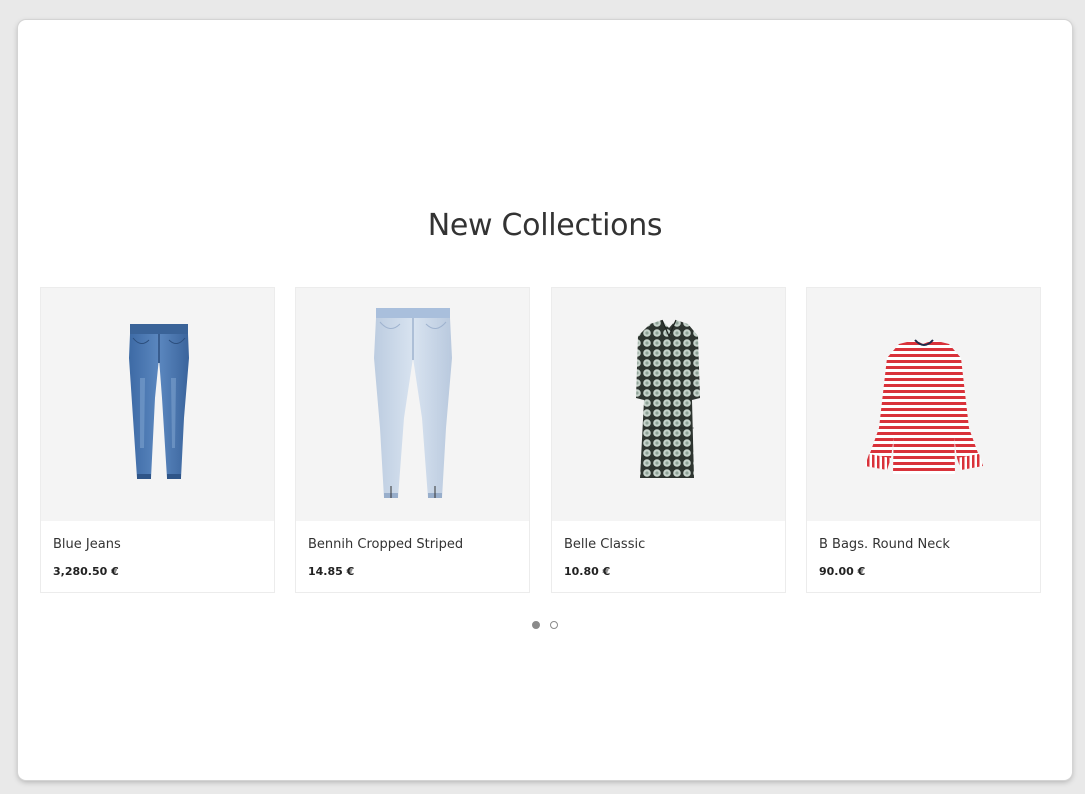 This screenshot has width=1085, height=794. What do you see at coordinates (385, 544) in the screenshot?
I see `product-name: Bennih Cropped Striped` at bounding box center [385, 544].